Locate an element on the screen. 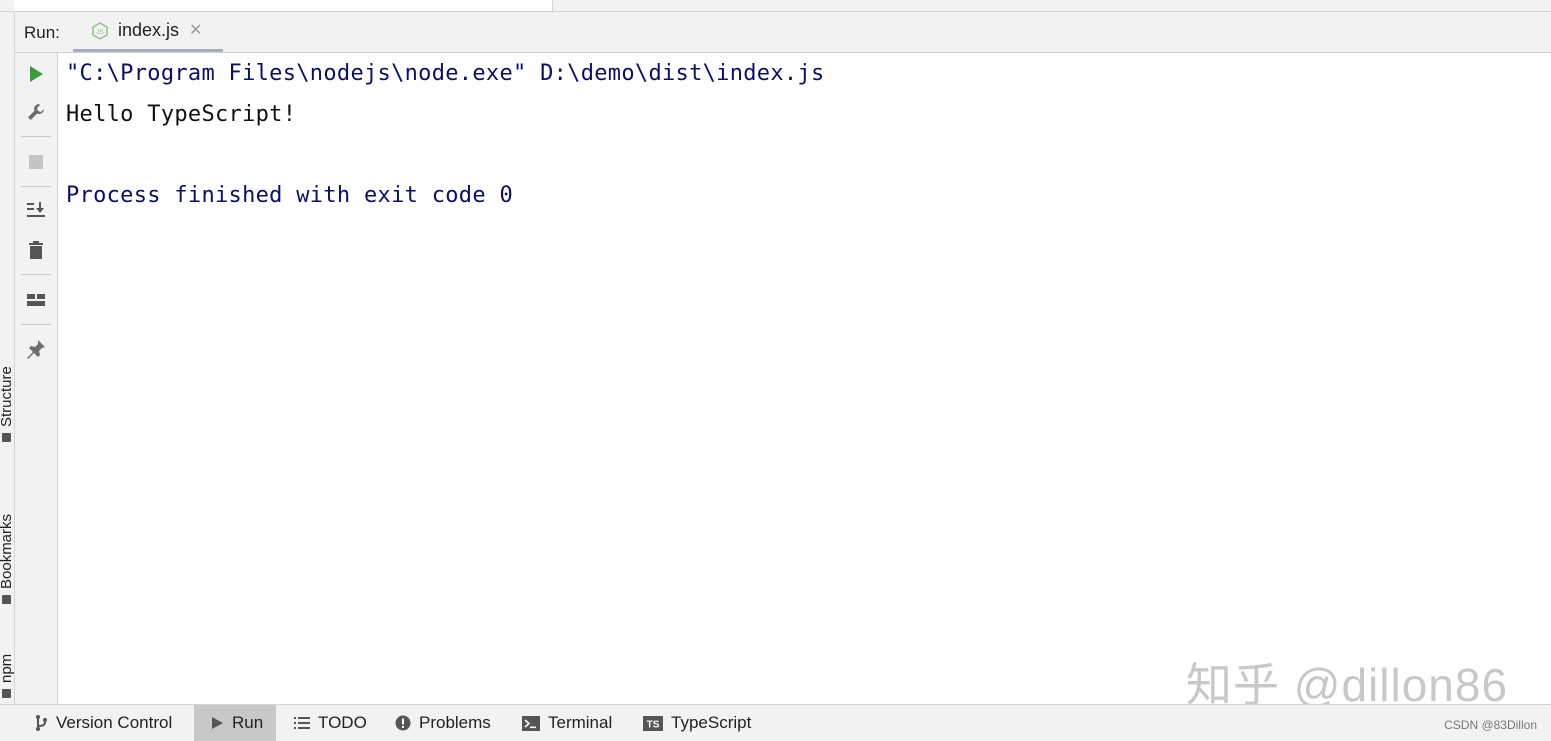 This screenshot has width=1551, height=741. bottom-tab-run-label: Run is located at coordinates (248, 722).